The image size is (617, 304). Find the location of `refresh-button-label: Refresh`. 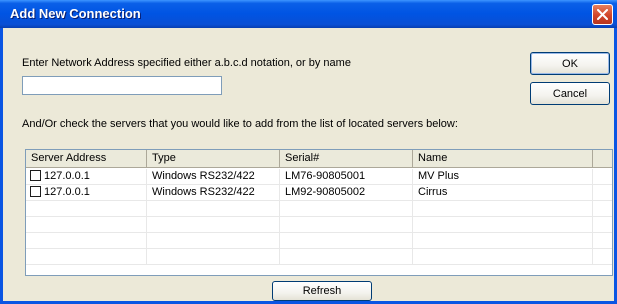

refresh-button-label: Refresh is located at coordinates (322, 291).